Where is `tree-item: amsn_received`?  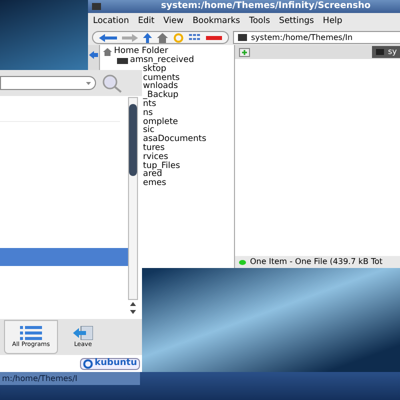 tree-item: amsn_received is located at coordinates (162, 60).